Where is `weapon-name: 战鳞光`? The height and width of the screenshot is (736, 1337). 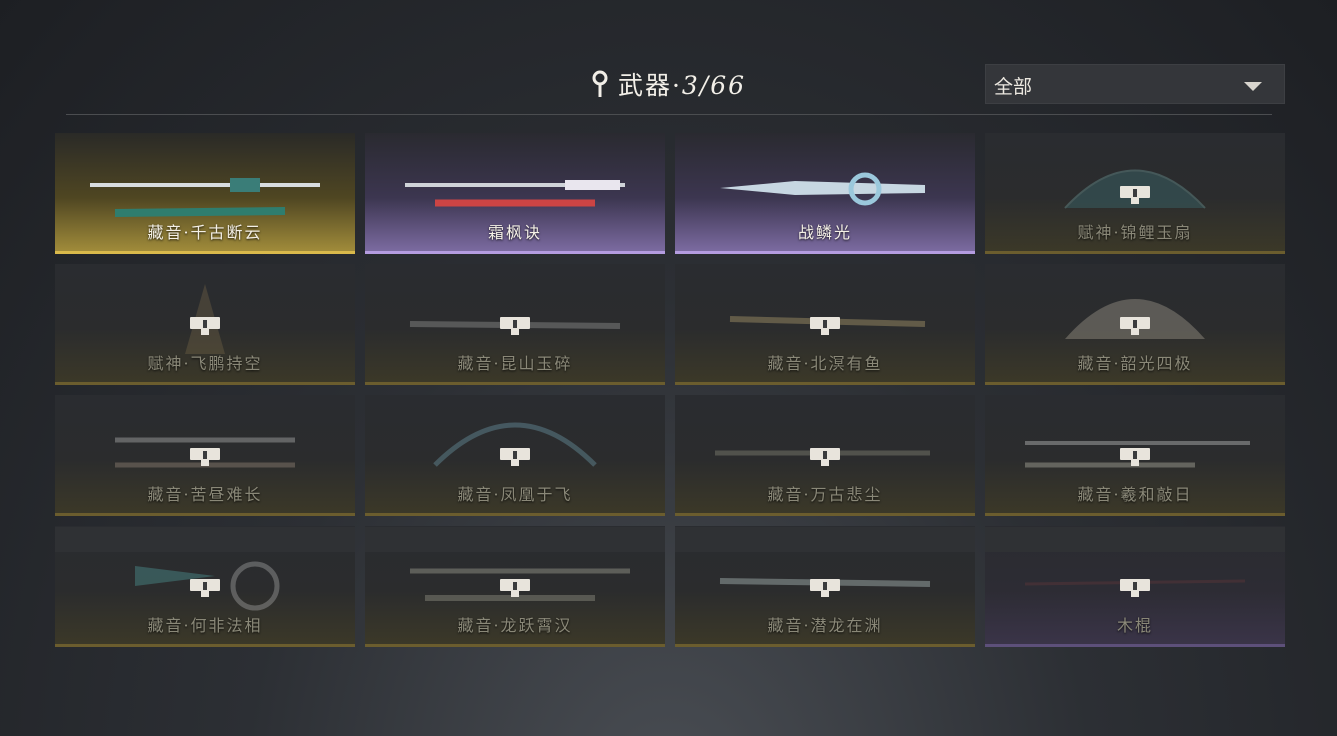 weapon-name: 战鳞光 is located at coordinates (824, 232).